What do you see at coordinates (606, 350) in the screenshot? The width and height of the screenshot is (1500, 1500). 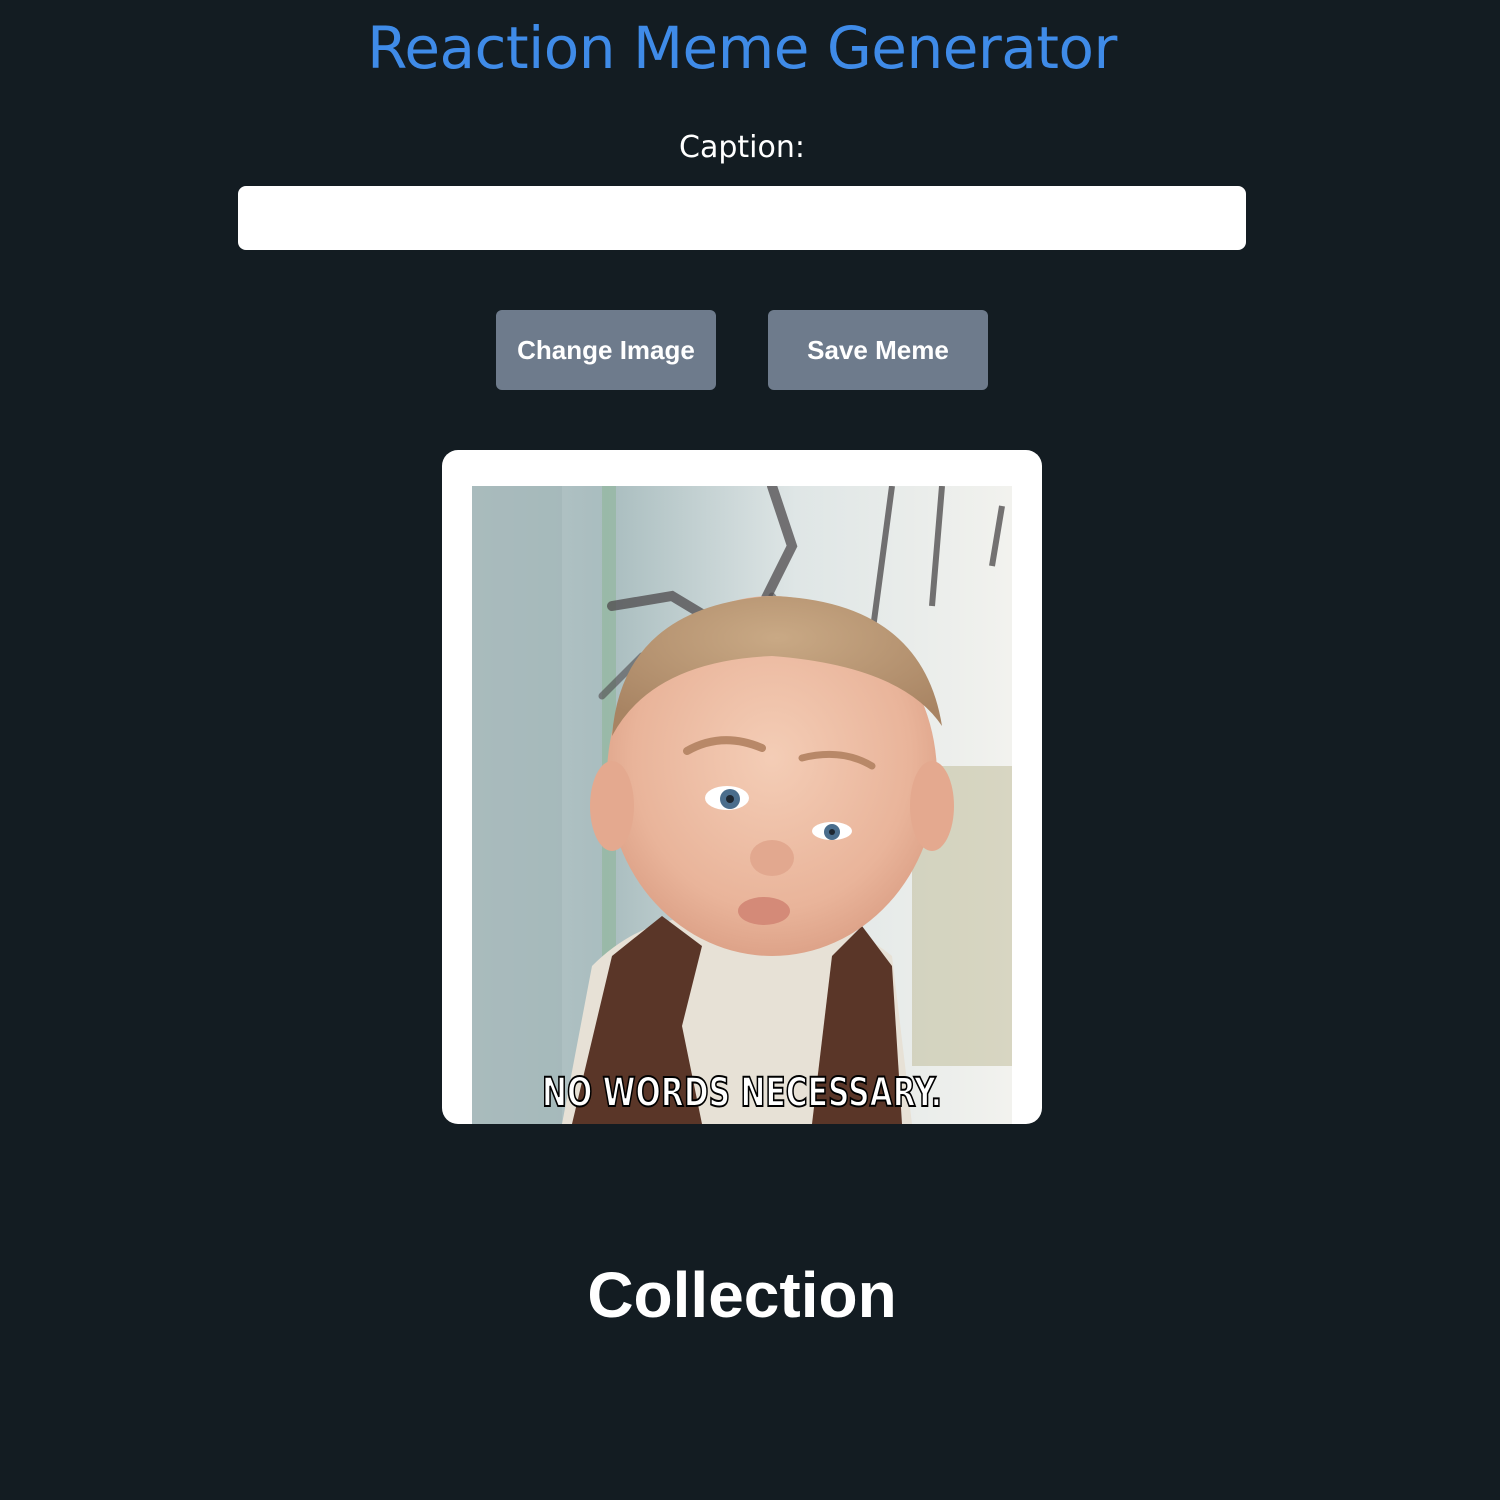 I see `change-image-button: Change Image` at bounding box center [606, 350].